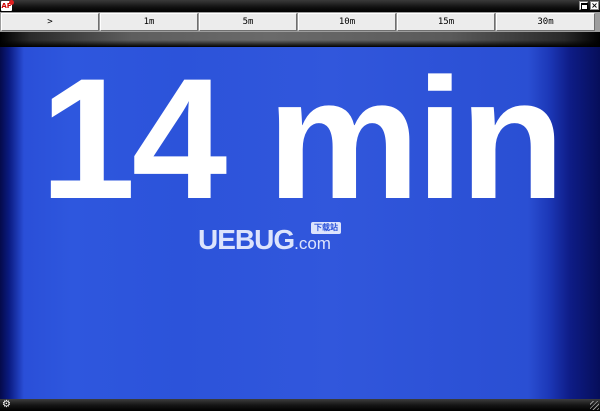  What do you see at coordinates (594, 5) in the screenshot?
I see `close-button: ×` at bounding box center [594, 5].